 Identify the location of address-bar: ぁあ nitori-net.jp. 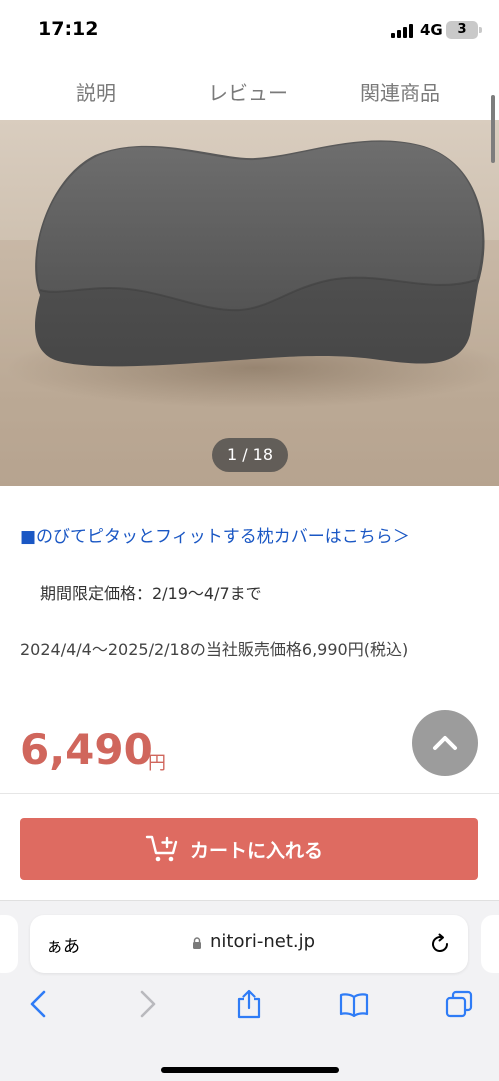
(249, 944).